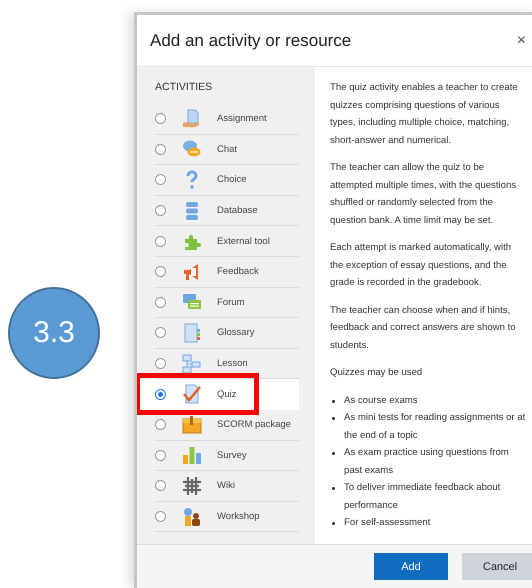 This screenshot has height=588, width=532. What do you see at coordinates (192, 455) in the screenshot?
I see `bar-chart-icon` at bounding box center [192, 455].